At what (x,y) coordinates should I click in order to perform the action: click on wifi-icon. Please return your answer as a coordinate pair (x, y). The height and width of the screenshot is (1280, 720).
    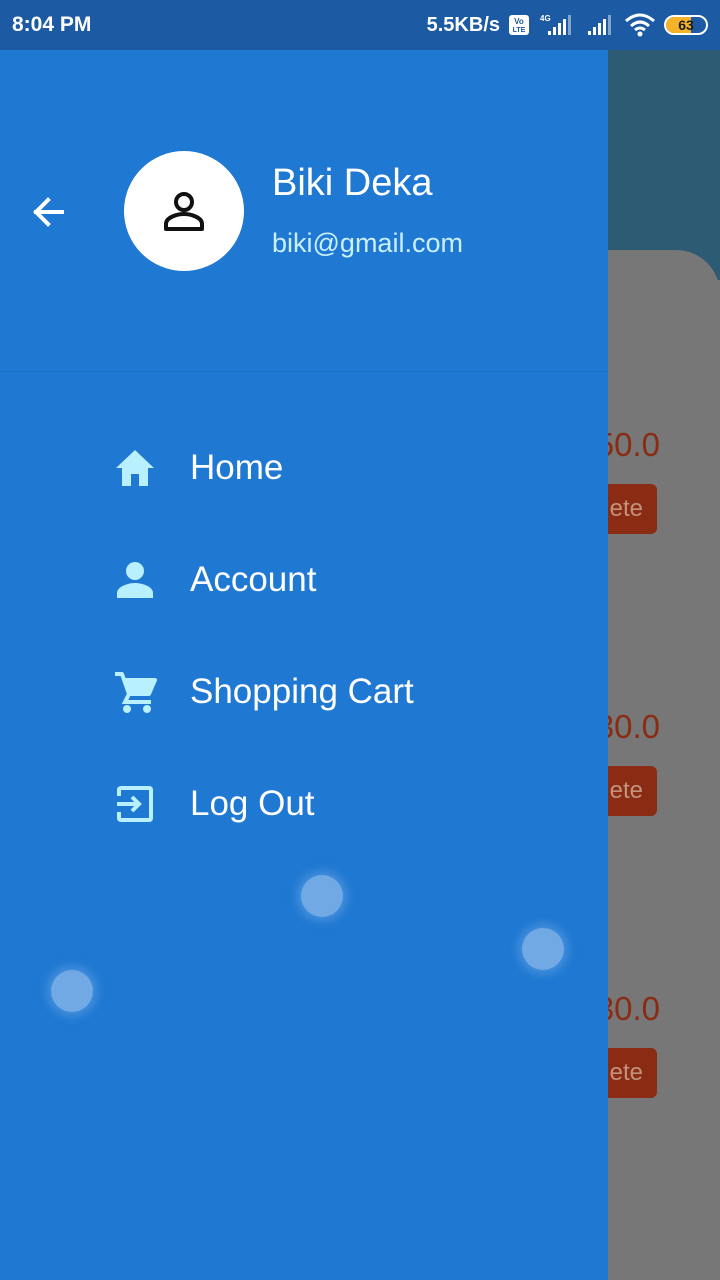
    Looking at the image, I should click on (640, 25).